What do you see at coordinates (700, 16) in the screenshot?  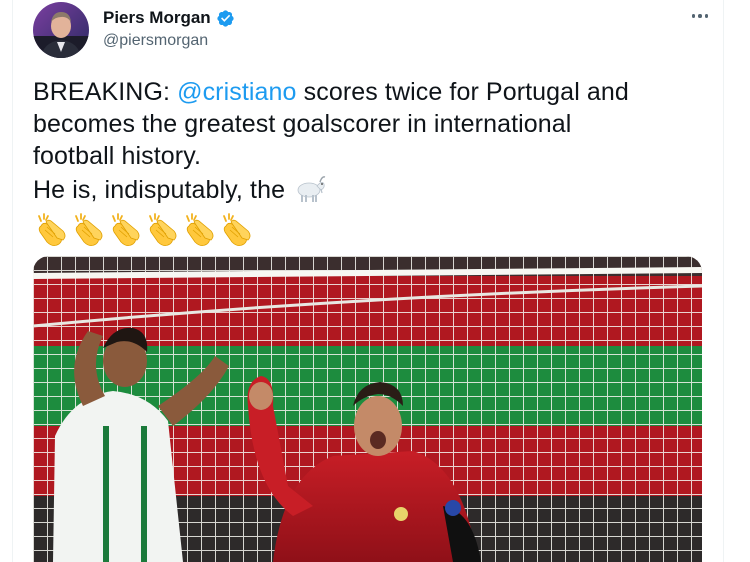 I see `more-options-icon` at bounding box center [700, 16].